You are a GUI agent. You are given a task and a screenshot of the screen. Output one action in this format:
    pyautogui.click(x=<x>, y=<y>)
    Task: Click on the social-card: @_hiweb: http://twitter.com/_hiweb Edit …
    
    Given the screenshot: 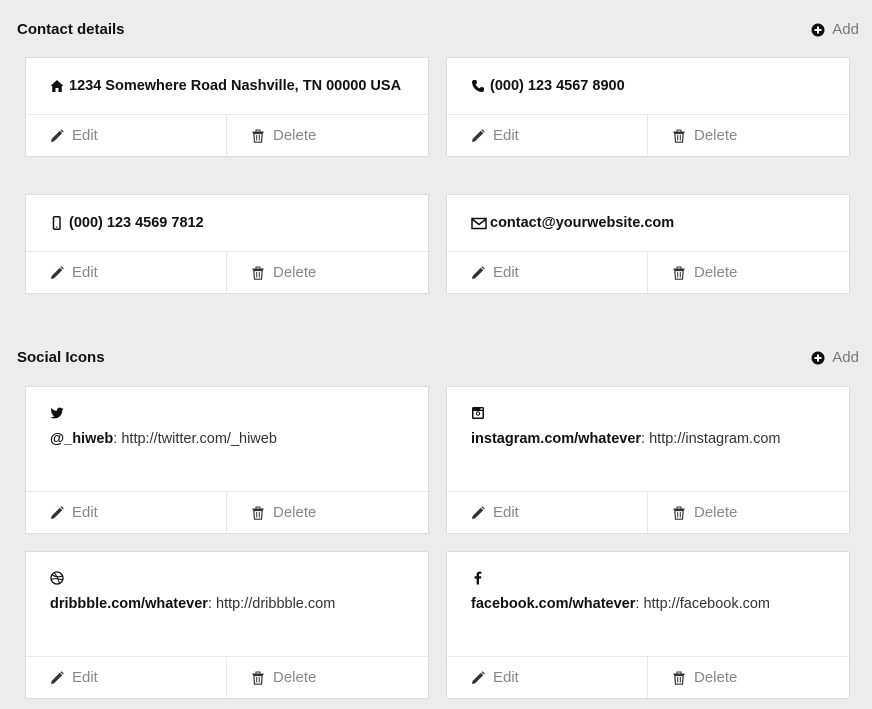 What is the action you would take?
    pyautogui.click(x=227, y=460)
    